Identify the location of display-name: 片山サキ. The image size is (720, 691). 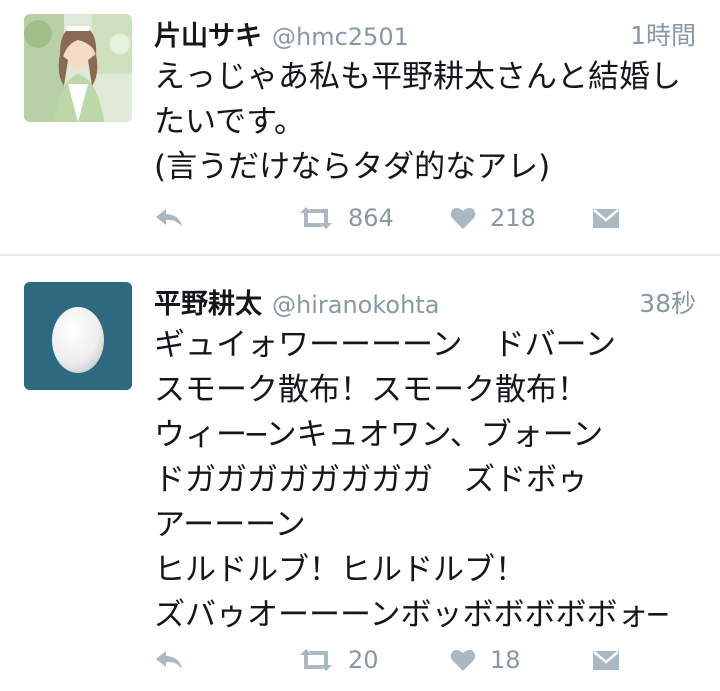
(208, 36).